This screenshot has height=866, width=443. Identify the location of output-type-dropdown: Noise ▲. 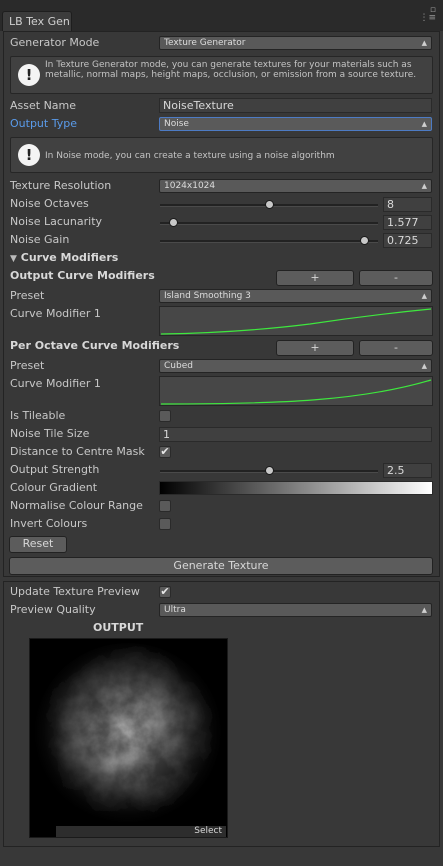
(295, 124).